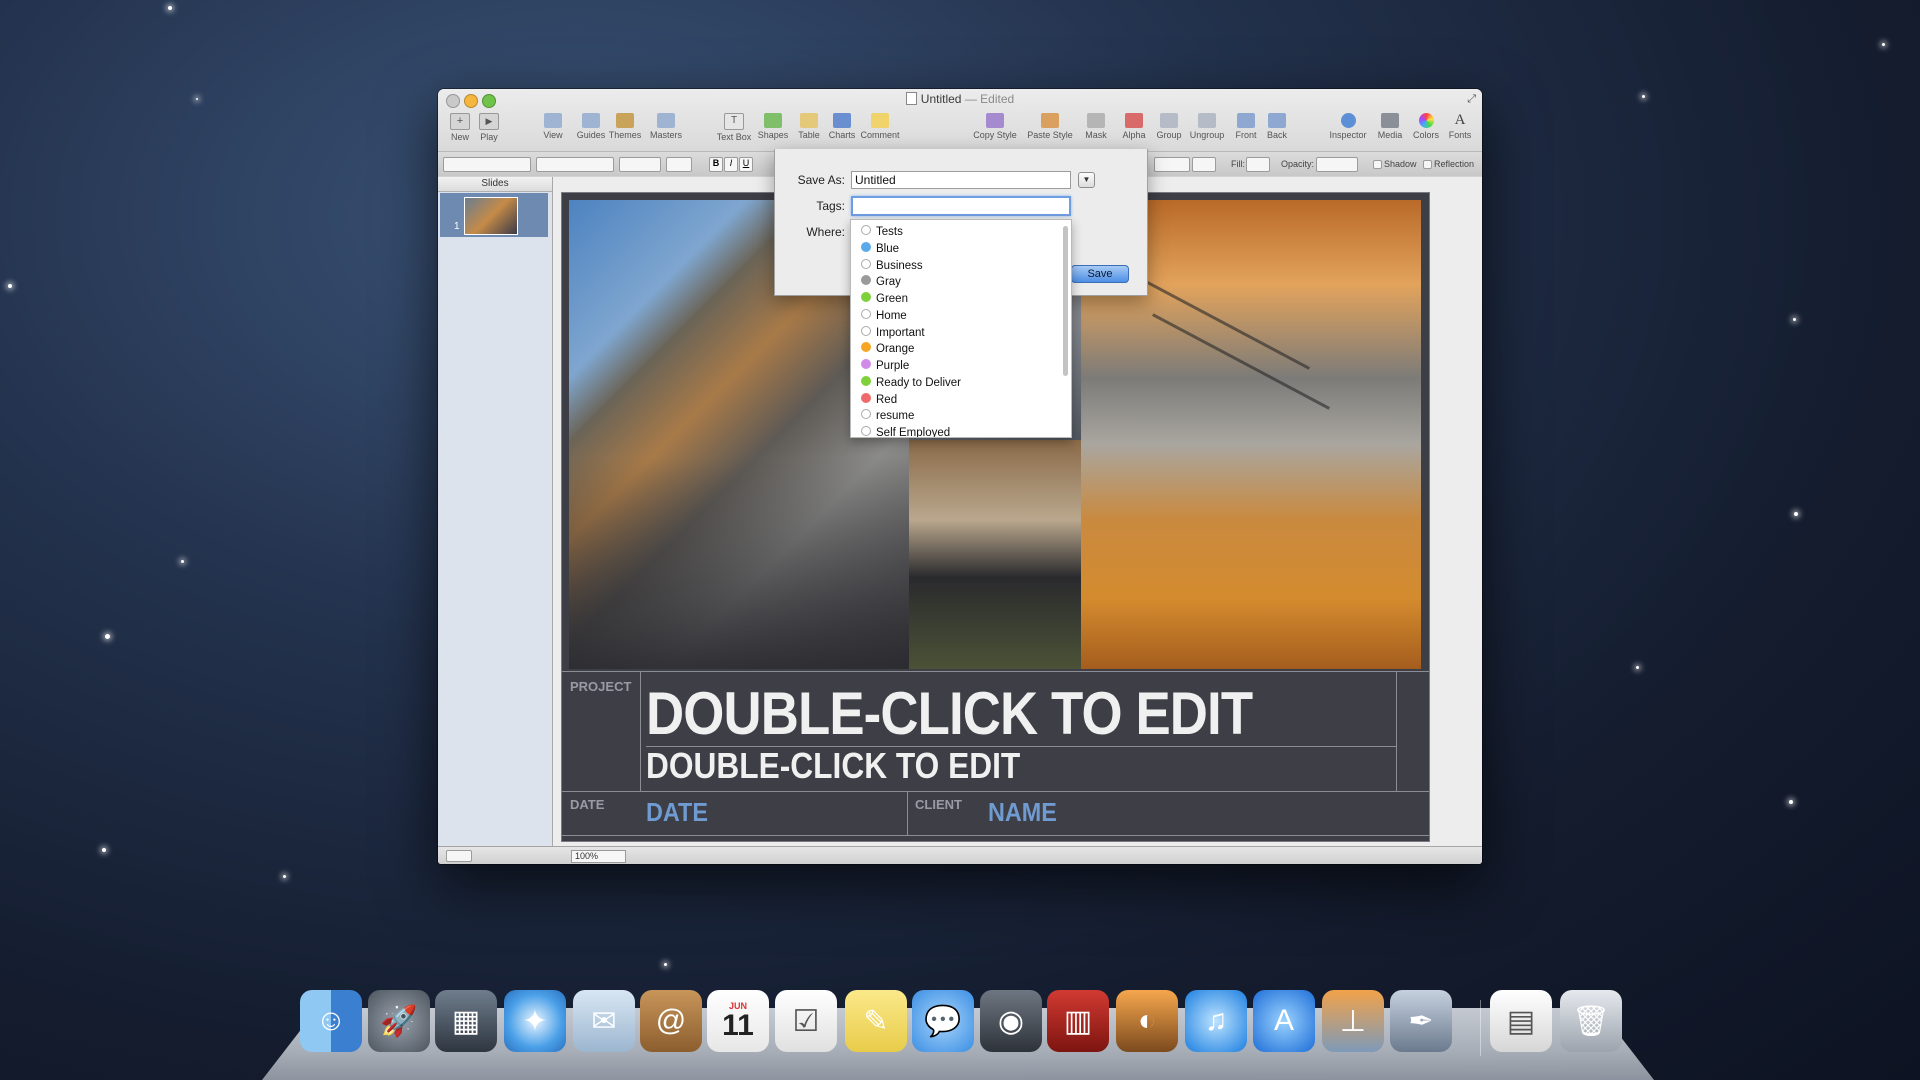 Image resolution: width=1920 pixels, height=1080 pixels. Describe the element at coordinates (1426, 120) in the screenshot. I see `colors-icon` at that location.